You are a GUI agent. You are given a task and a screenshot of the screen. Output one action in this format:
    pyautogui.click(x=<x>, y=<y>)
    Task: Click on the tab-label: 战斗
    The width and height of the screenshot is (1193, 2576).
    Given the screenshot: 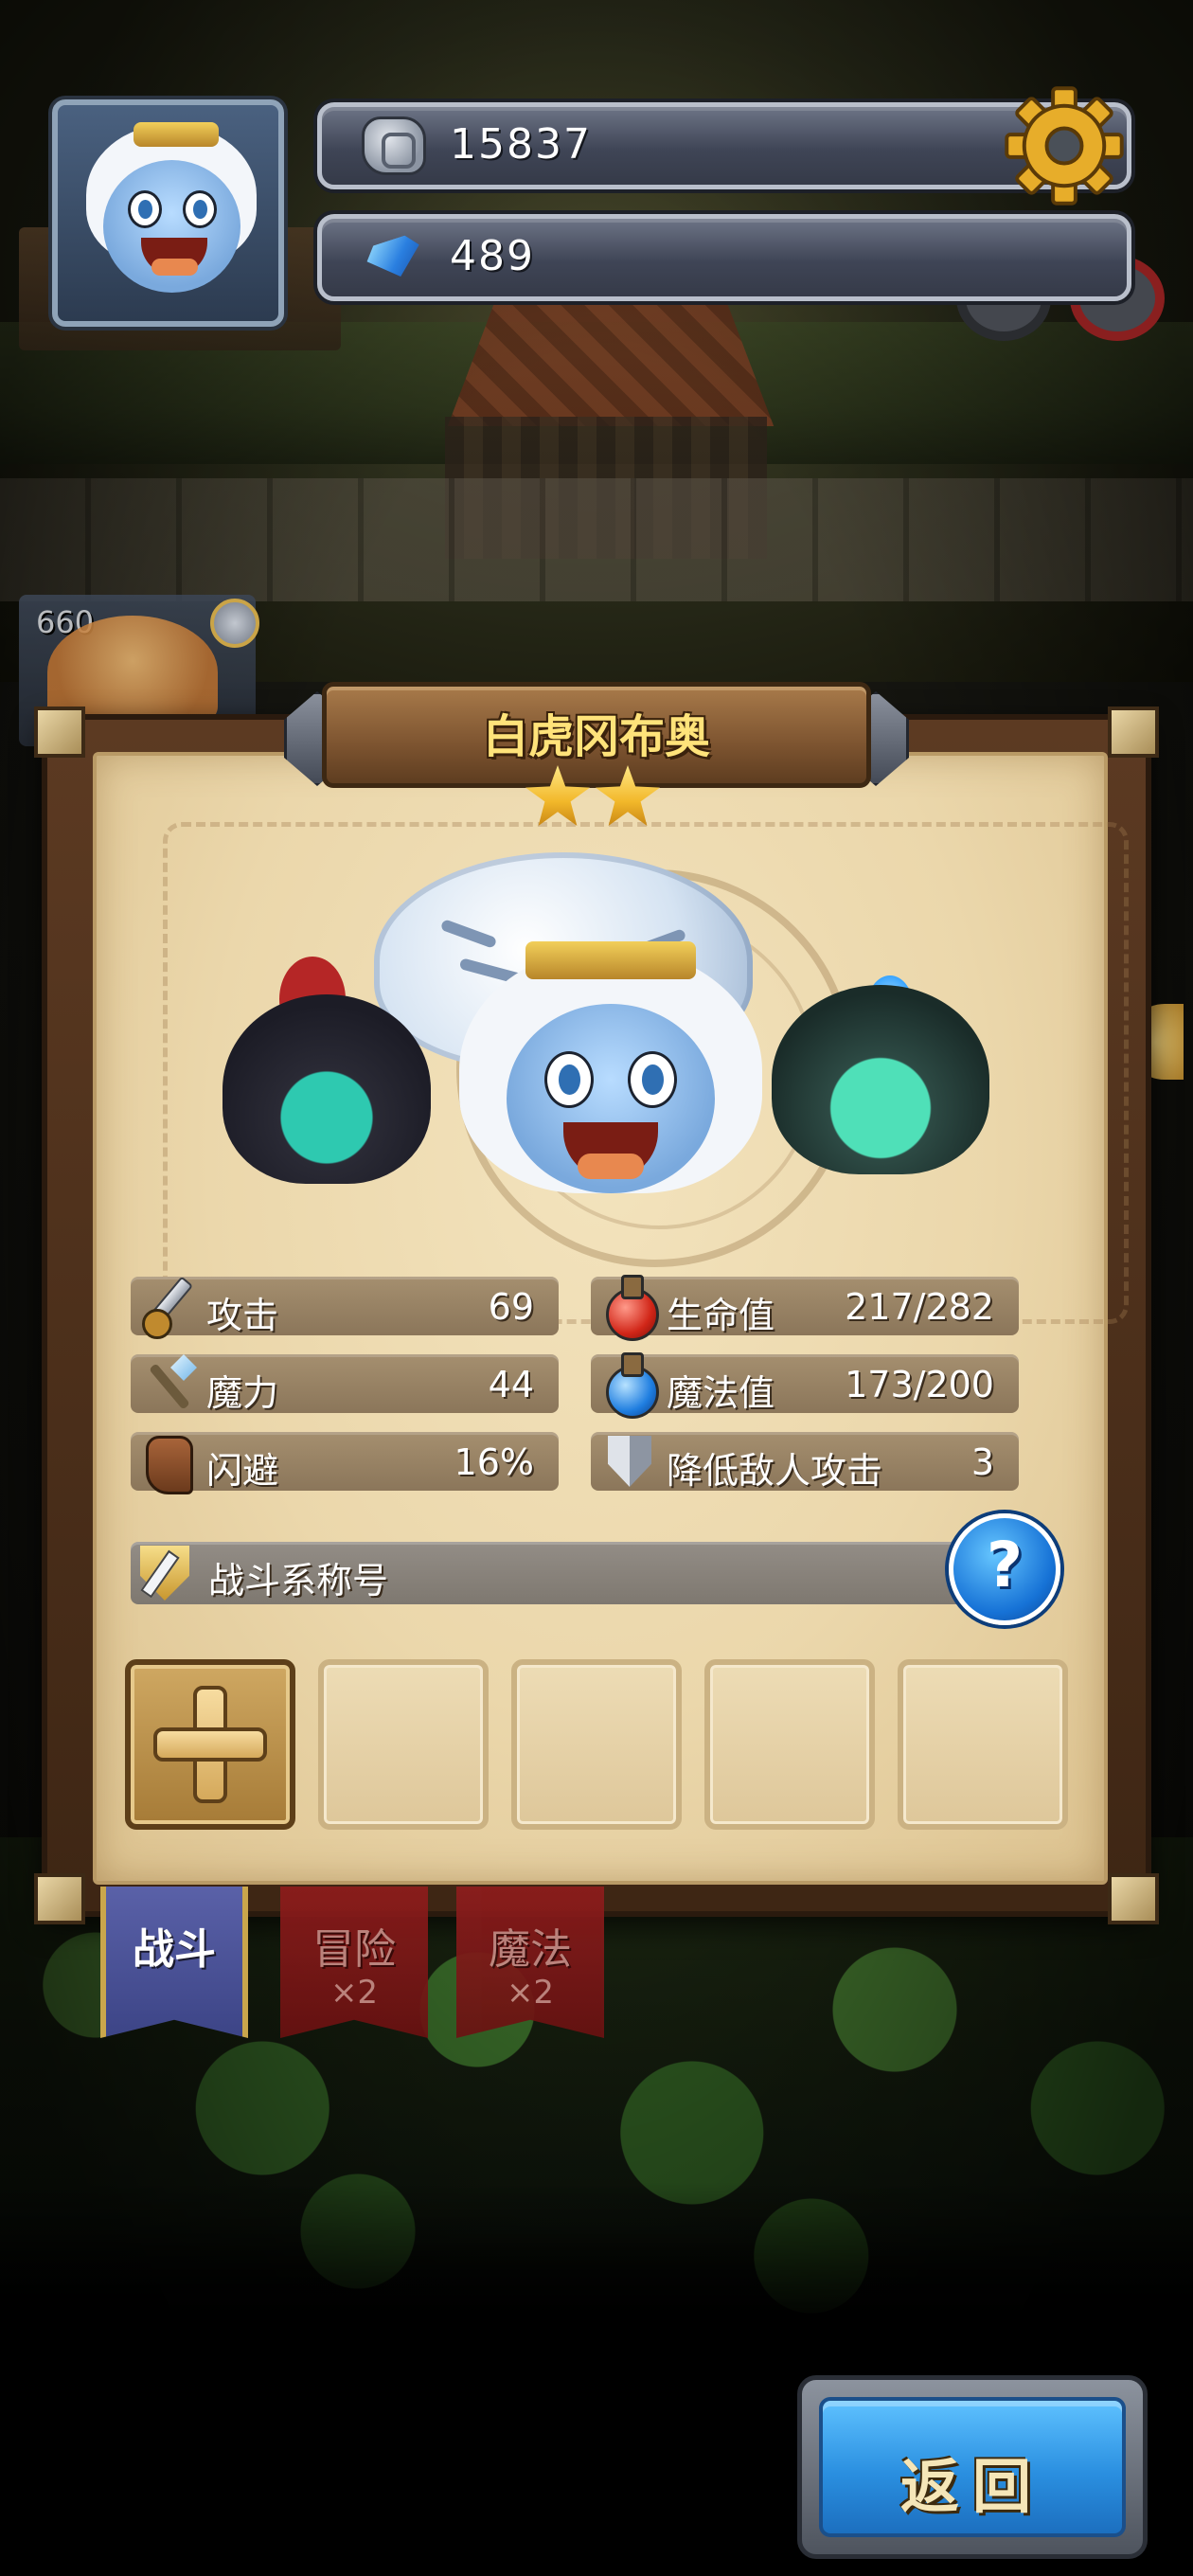 What is the action you would take?
    pyautogui.click(x=174, y=1949)
    